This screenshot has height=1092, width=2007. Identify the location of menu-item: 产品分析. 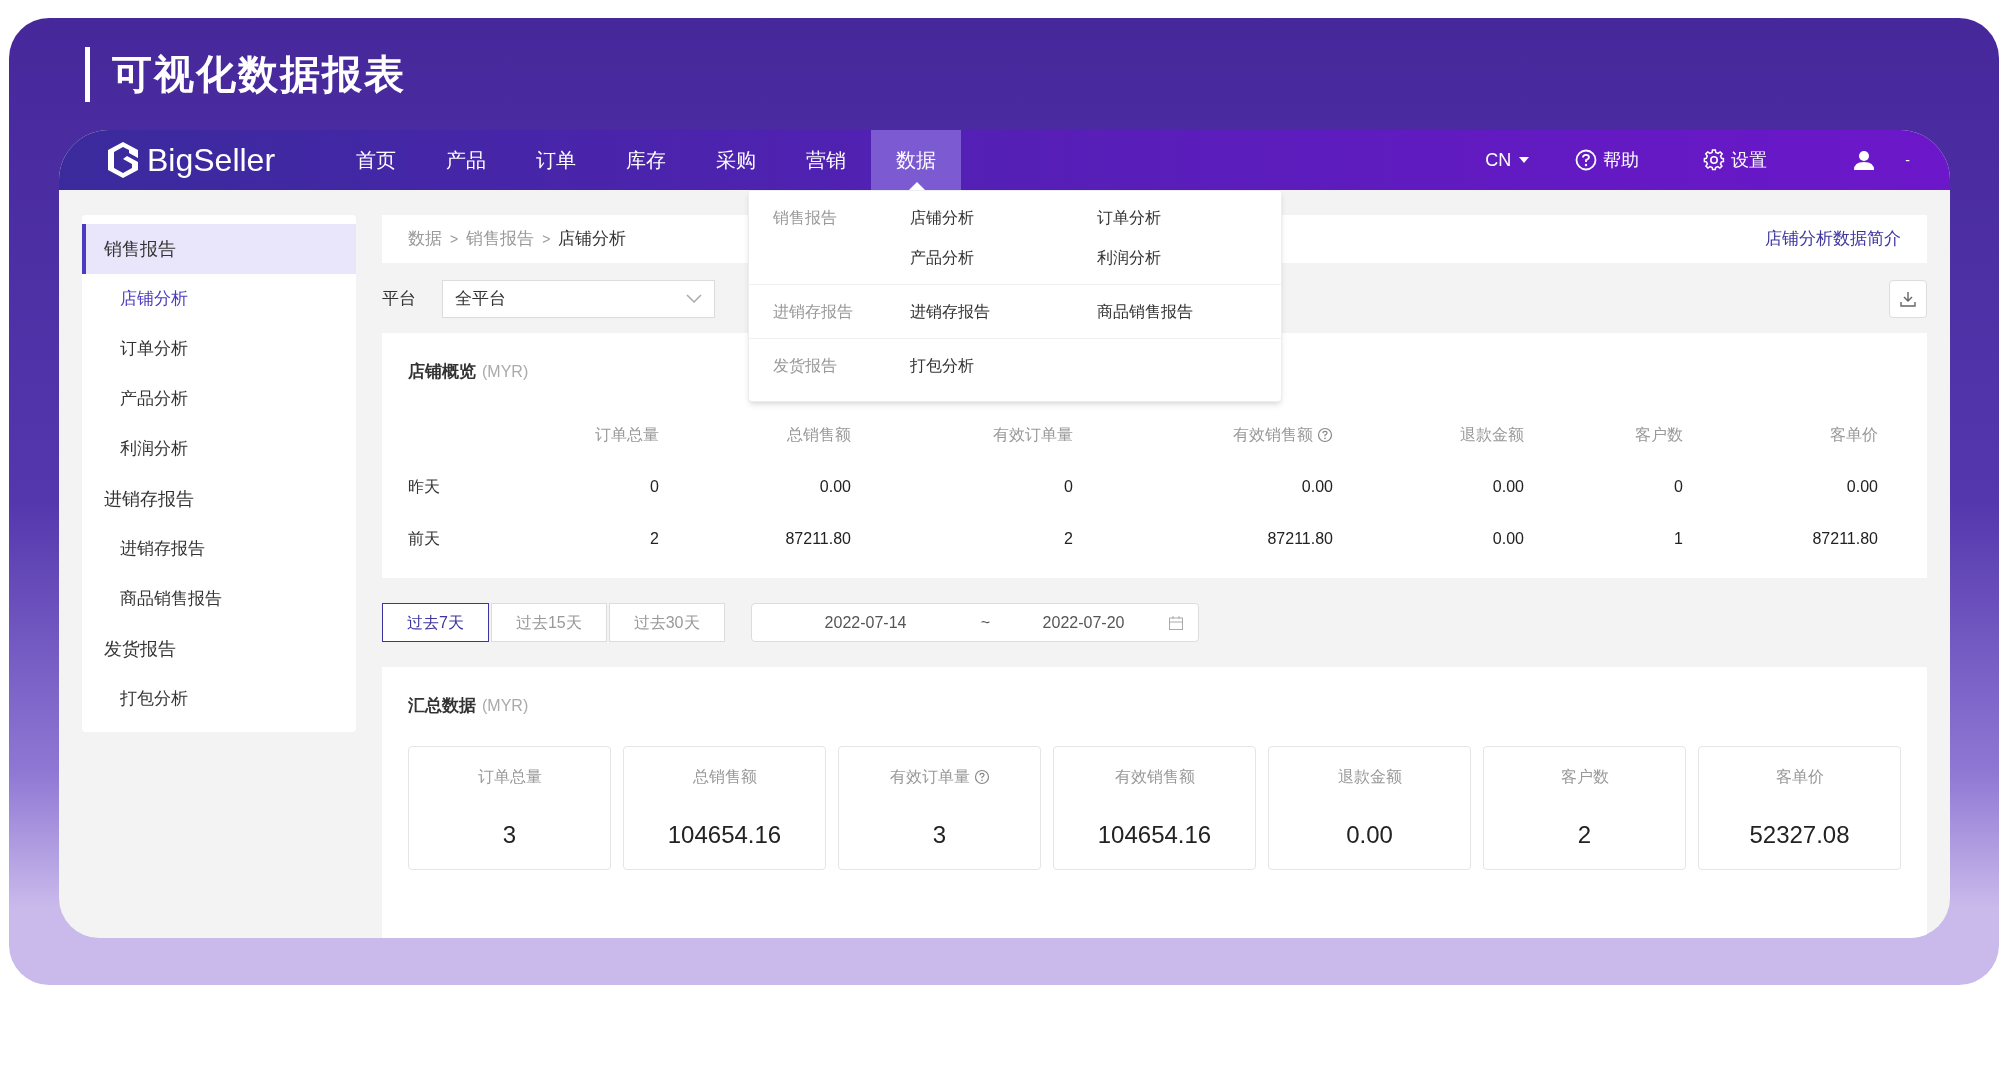
(942, 257).